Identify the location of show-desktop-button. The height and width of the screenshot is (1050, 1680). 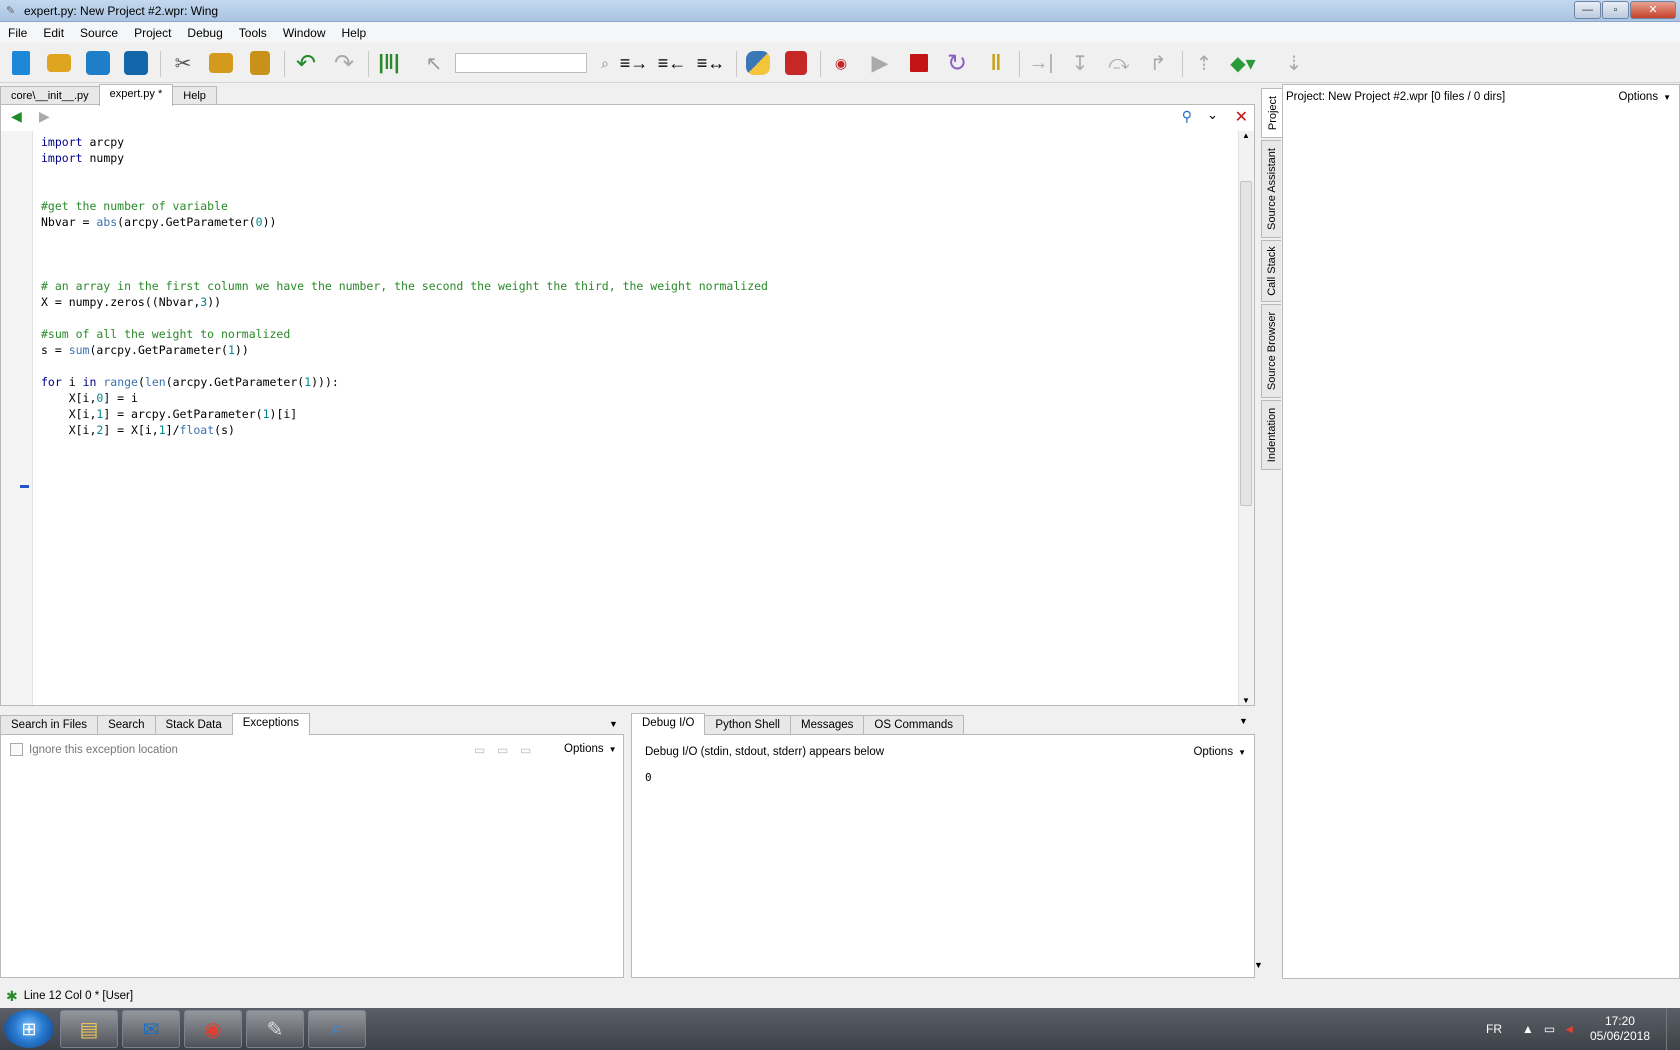
(1673, 1029).